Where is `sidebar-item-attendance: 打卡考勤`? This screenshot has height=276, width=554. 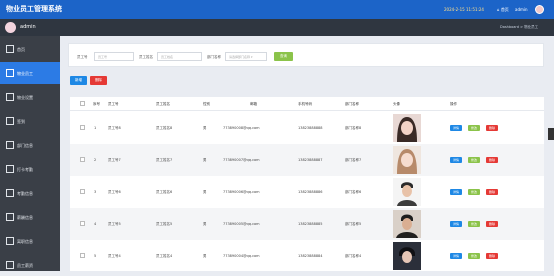 sidebar-item-attendance: 打卡考勤 is located at coordinates (30, 169).